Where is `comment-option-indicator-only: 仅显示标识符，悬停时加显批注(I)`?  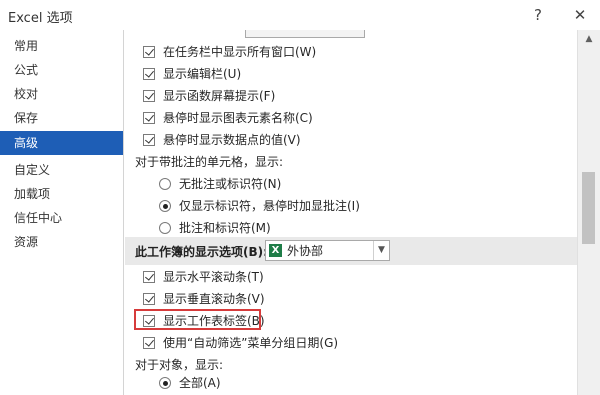
comment-option-indicator-only: 仅显示标识符，悬停时加显批注(I) is located at coordinates (351, 206).